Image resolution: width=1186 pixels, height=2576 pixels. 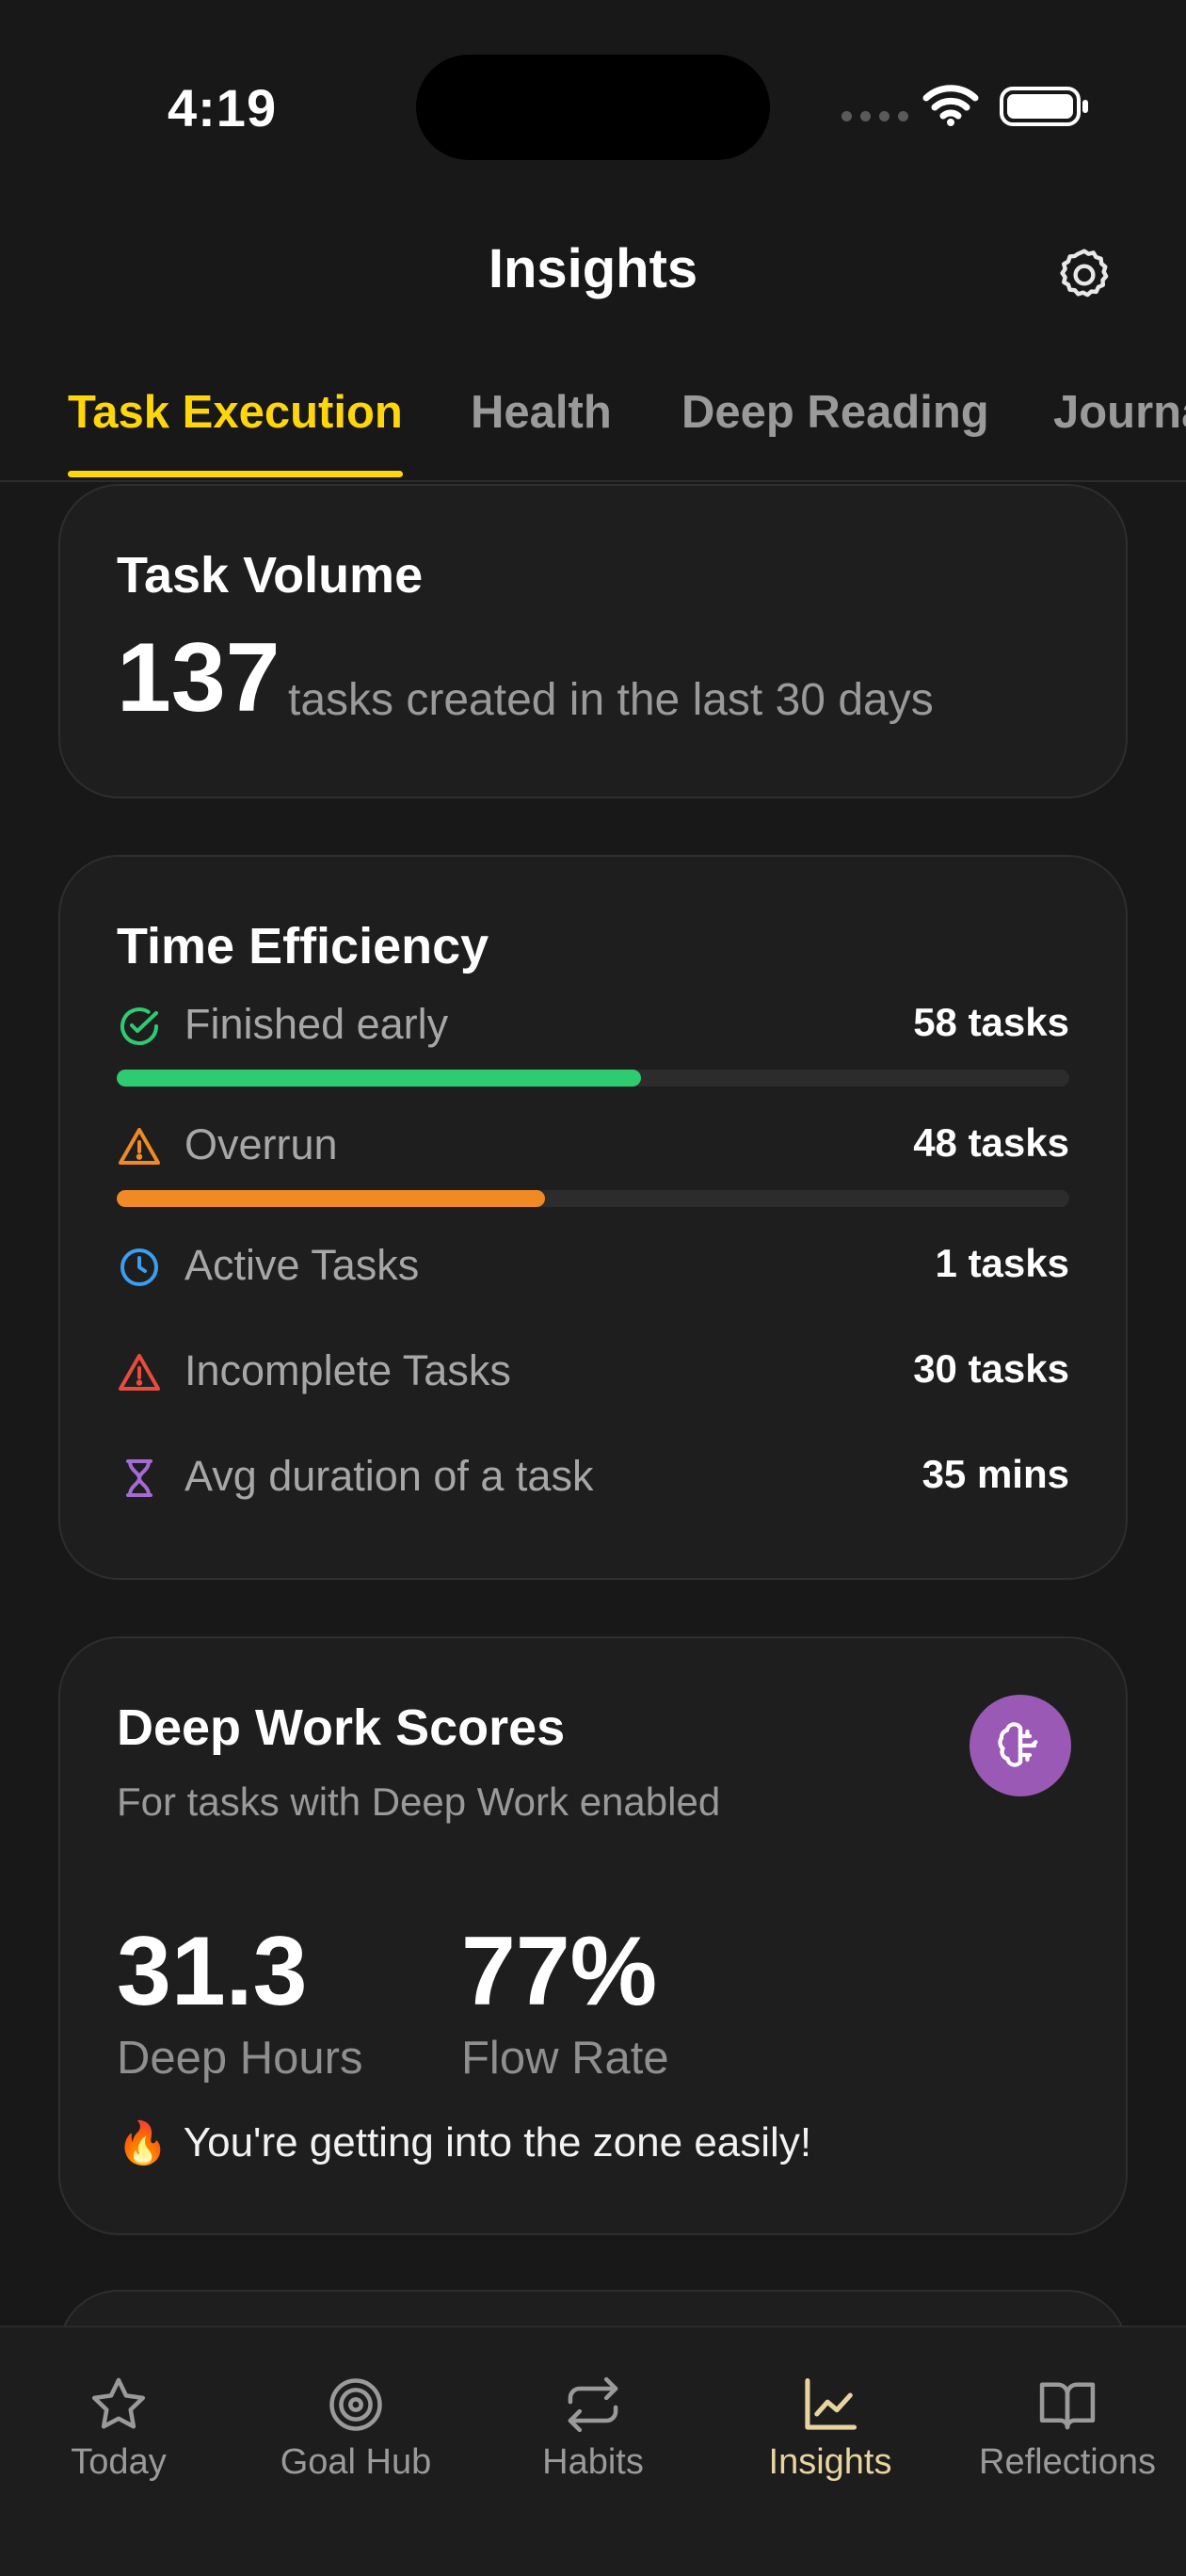 What do you see at coordinates (593, 1267) in the screenshot?
I see `metric-row-active-tasks: Active Tasks 1 tasks` at bounding box center [593, 1267].